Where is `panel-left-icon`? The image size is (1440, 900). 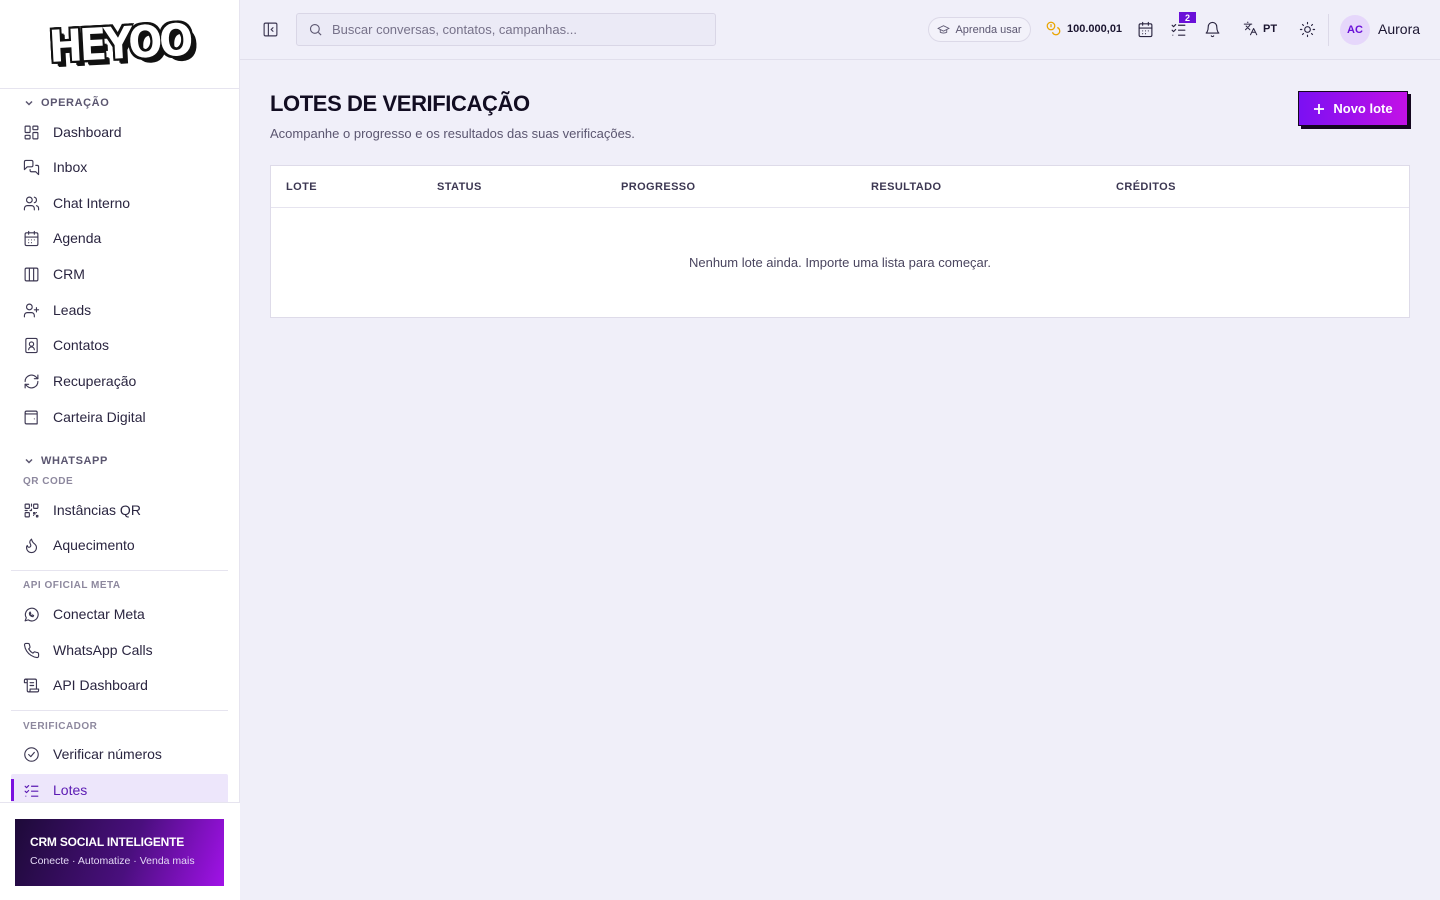
panel-left-icon is located at coordinates (270, 29).